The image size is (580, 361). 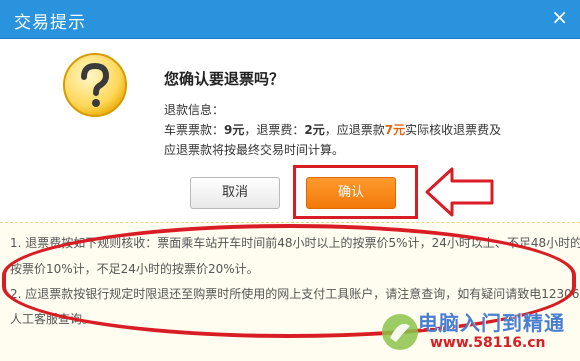 I want to click on ticket-amount: 9元, so click(x=234, y=130).